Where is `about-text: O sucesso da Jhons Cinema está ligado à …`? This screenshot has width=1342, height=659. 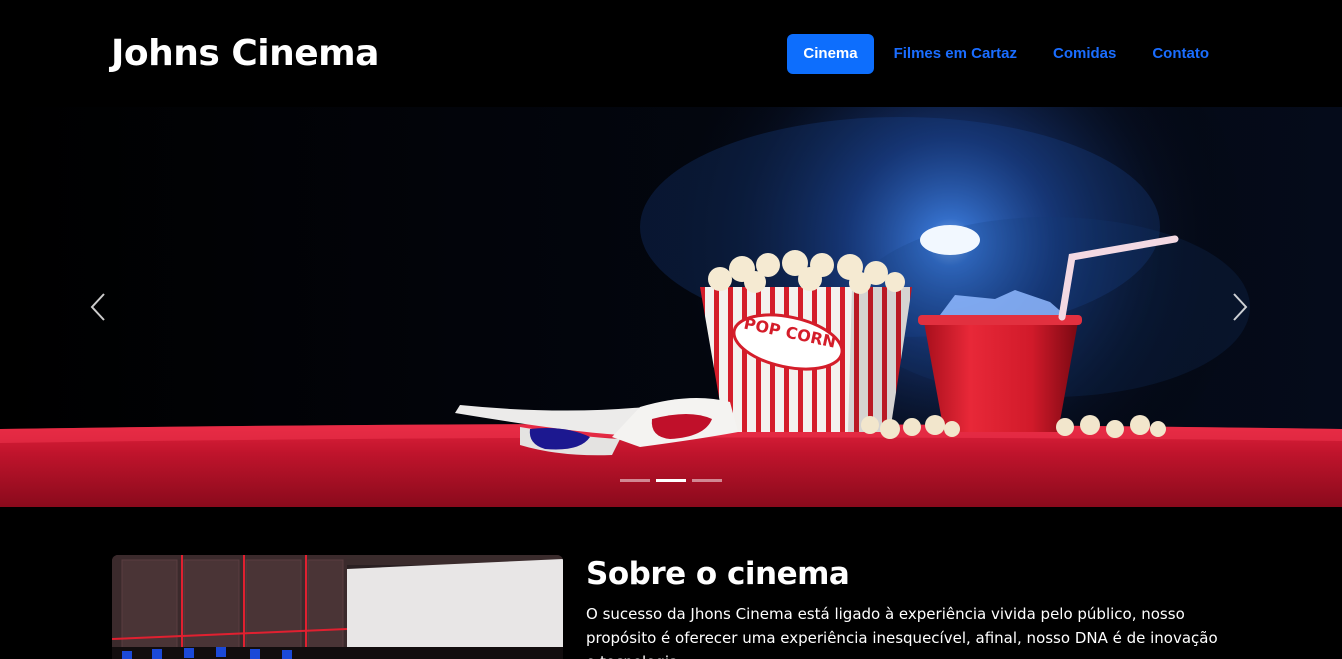 about-text: O sucesso da Jhons Cinema está ligado à … is located at coordinates (902, 632).